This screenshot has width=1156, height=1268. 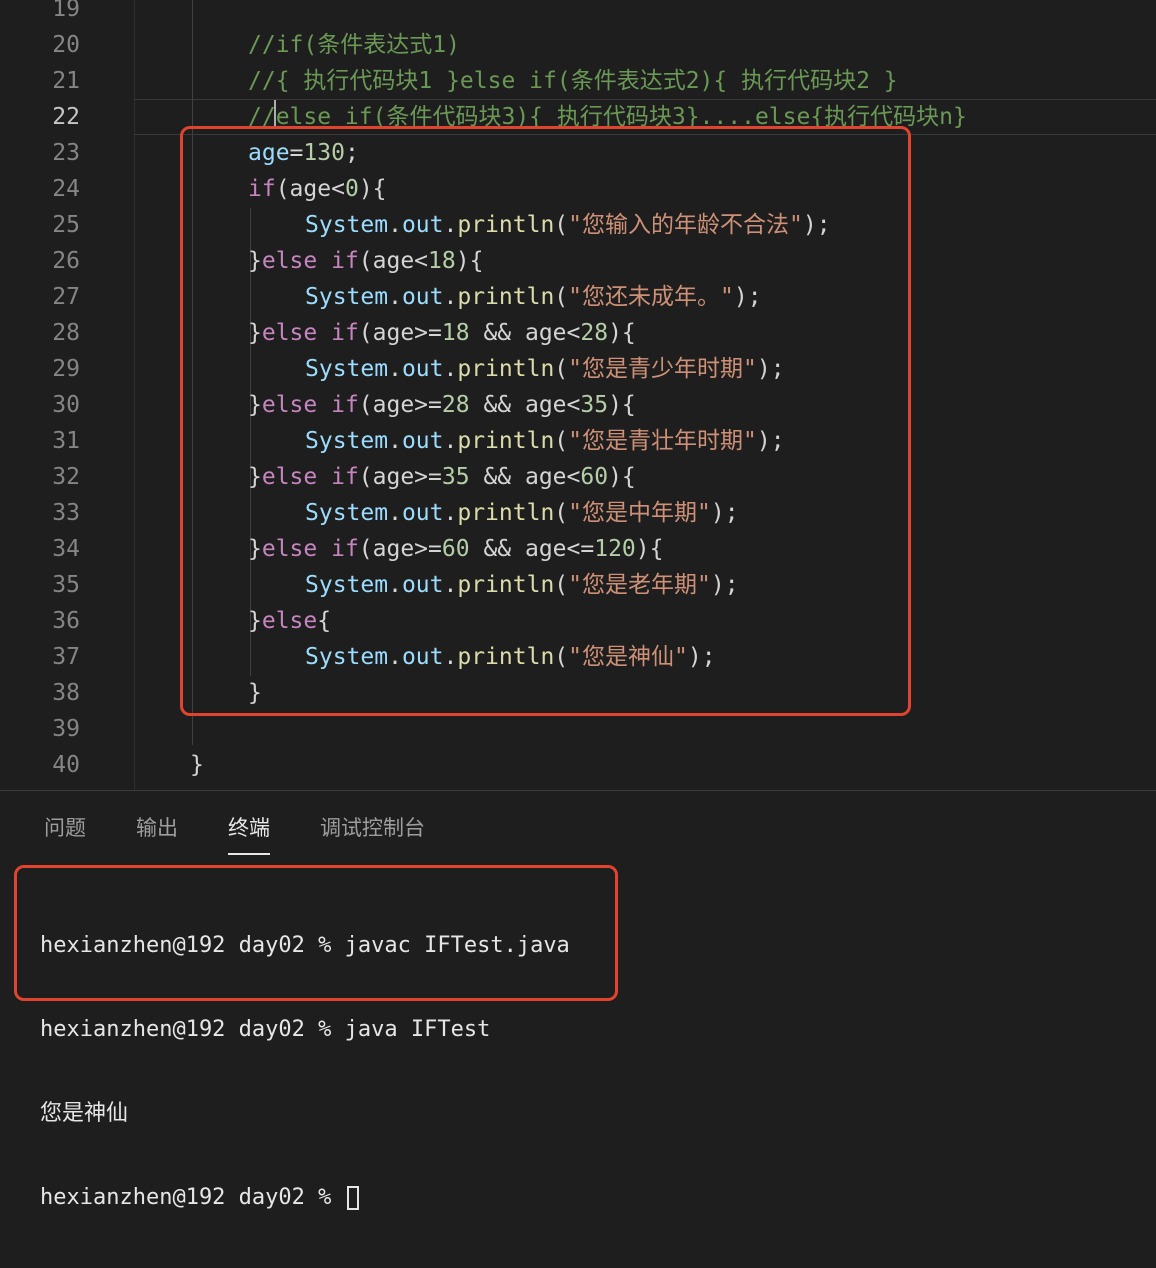 I want to click on code-line: }, so click(x=578, y=765).